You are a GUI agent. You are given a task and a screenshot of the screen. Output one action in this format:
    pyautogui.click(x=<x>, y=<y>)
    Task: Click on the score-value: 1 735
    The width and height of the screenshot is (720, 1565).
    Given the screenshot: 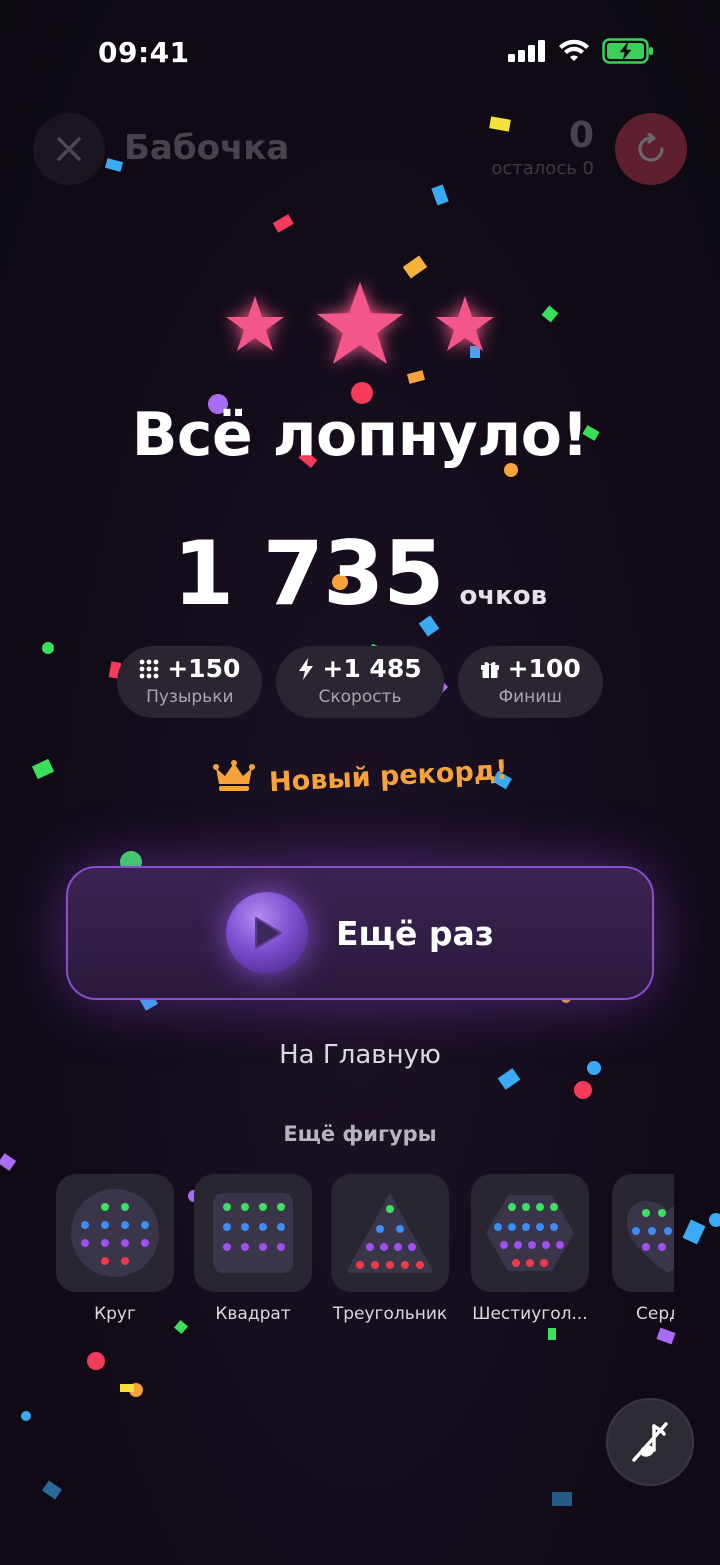 What is the action you would take?
    pyautogui.click(x=308, y=573)
    